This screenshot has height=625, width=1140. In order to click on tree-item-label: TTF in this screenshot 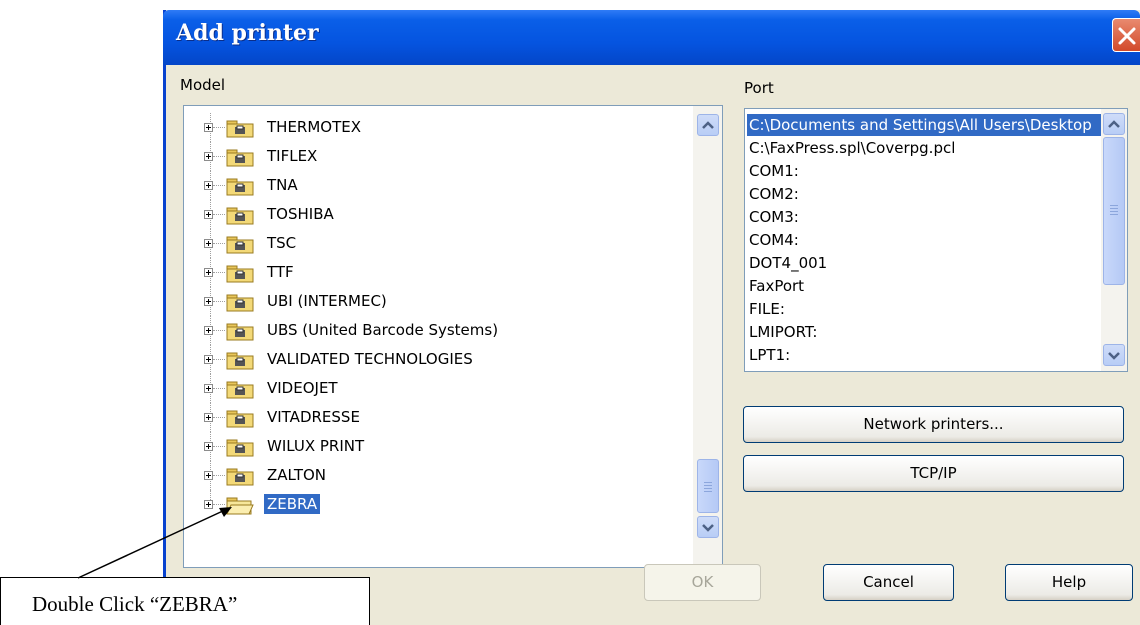, I will do `click(280, 272)`.